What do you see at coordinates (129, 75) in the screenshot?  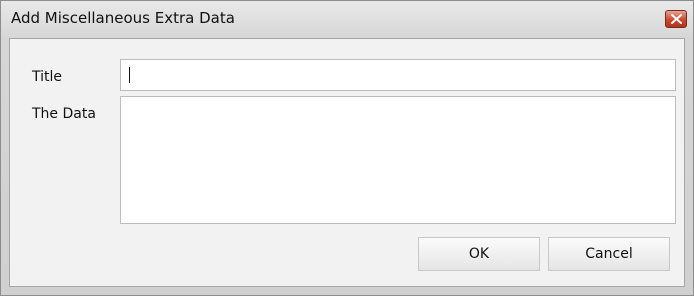 I see `text-caret` at bounding box center [129, 75].